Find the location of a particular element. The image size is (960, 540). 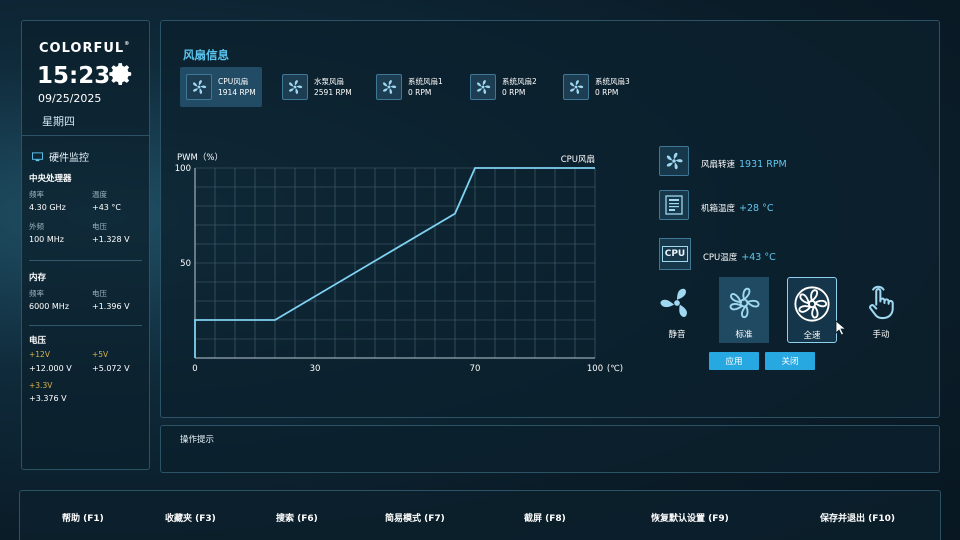

mode-full-speed: 全速 is located at coordinates (812, 310).